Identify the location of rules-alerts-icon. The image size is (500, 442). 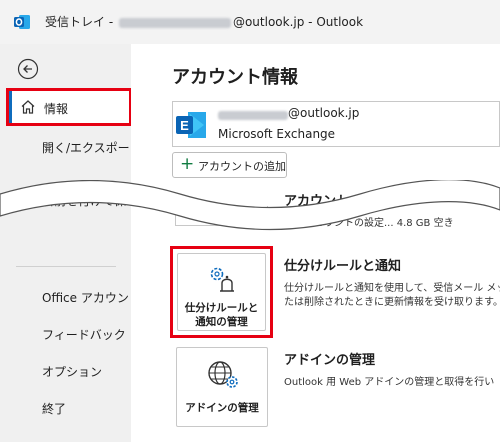
(222, 279).